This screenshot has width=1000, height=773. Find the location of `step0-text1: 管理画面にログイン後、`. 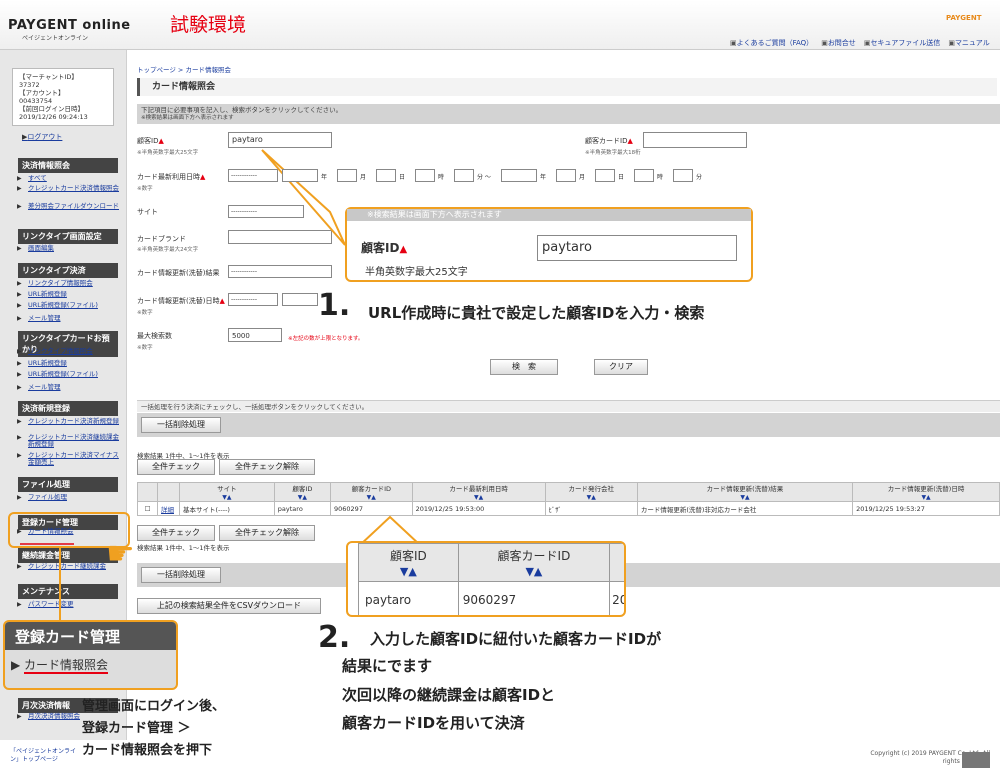

step0-text1: 管理画面にログイン後、 is located at coordinates (154, 706).